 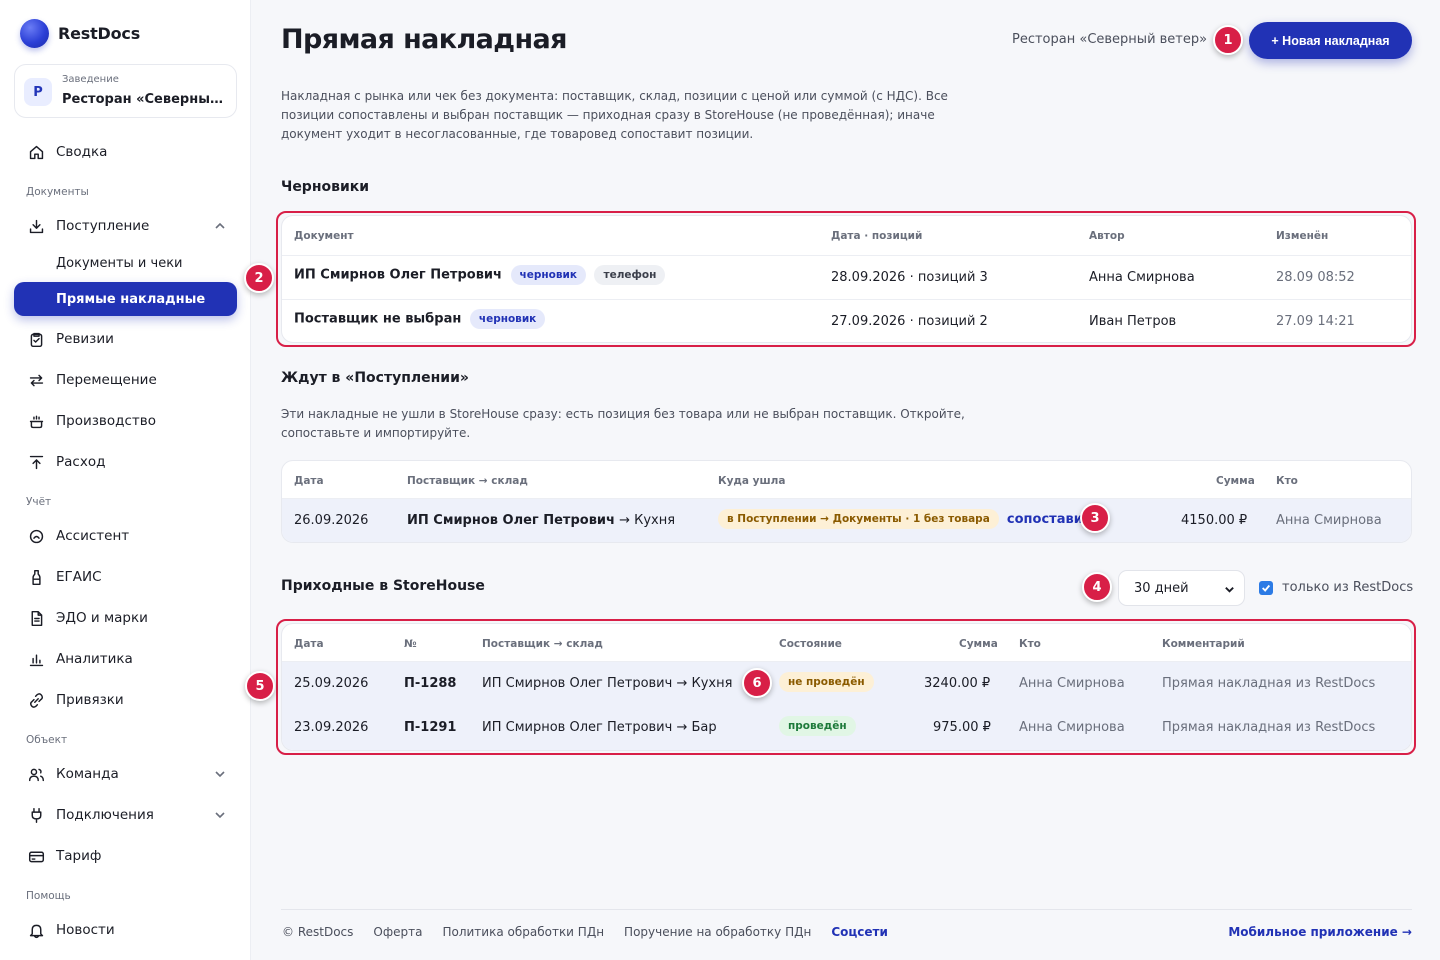 What do you see at coordinates (125, 815) in the screenshot?
I see `nav-item-connections: Подключения` at bounding box center [125, 815].